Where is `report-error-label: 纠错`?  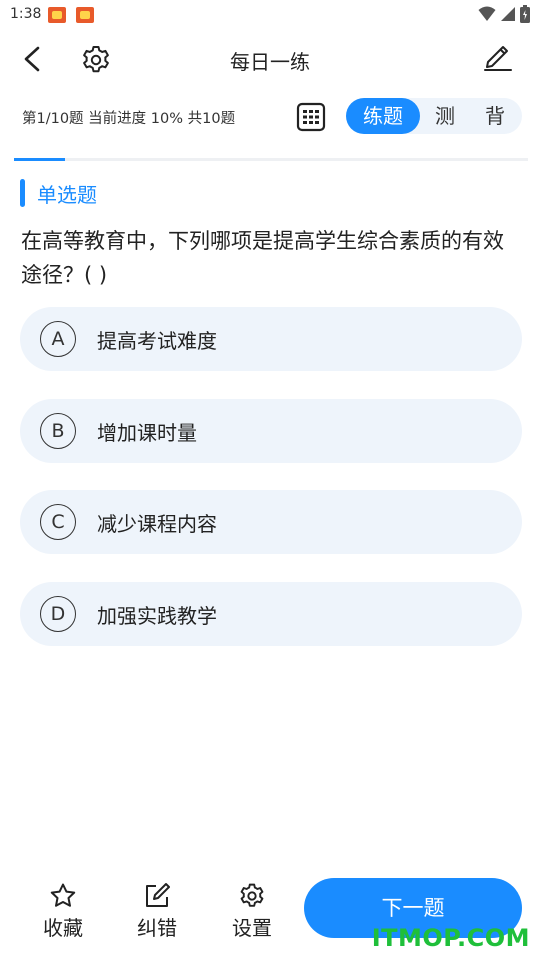 report-error-label: 纠错 is located at coordinates (157, 928).